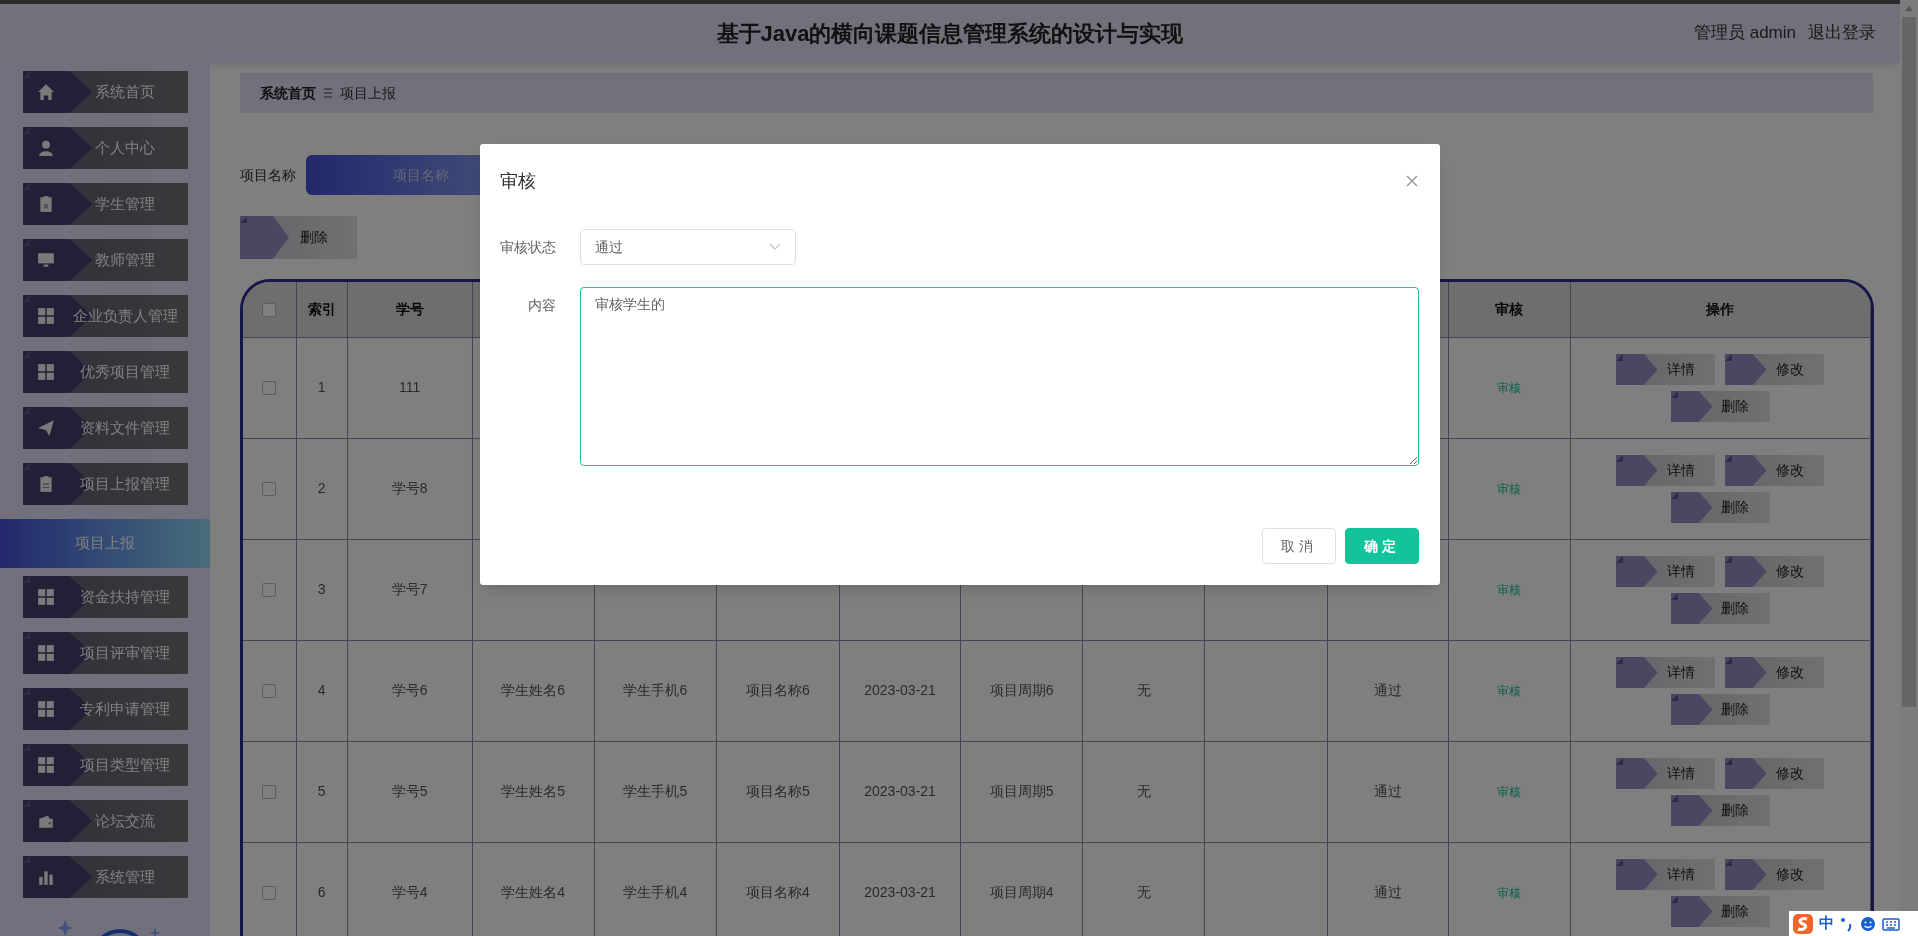 The image size is (1918, 936). Describe the element at coordinates (542, 305) in the screenshot. I see `field-label: 内容` at that location.